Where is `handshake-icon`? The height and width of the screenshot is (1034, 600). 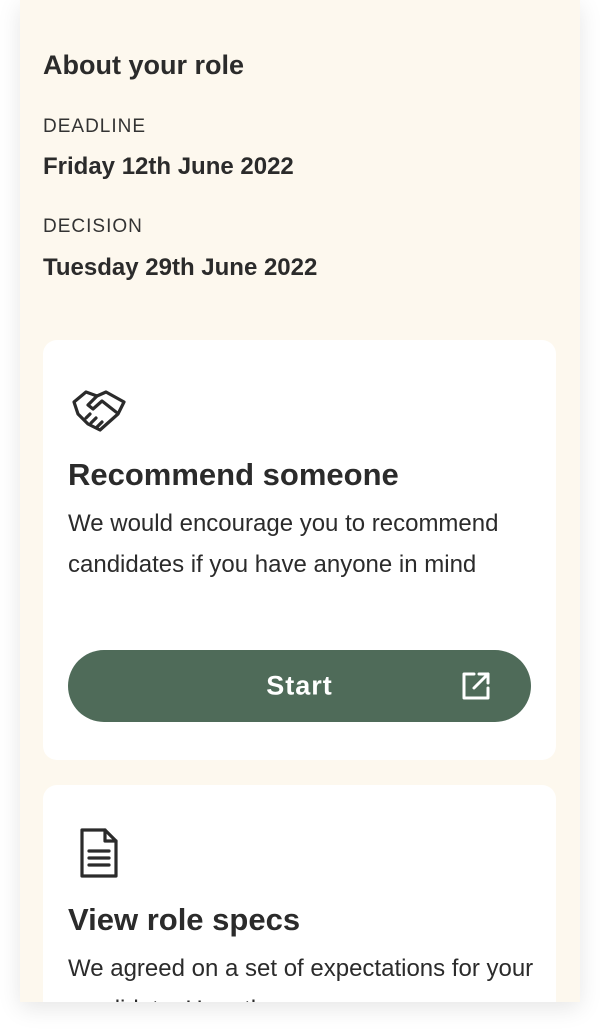 handshake-icon is located at coordinates (99, 413).